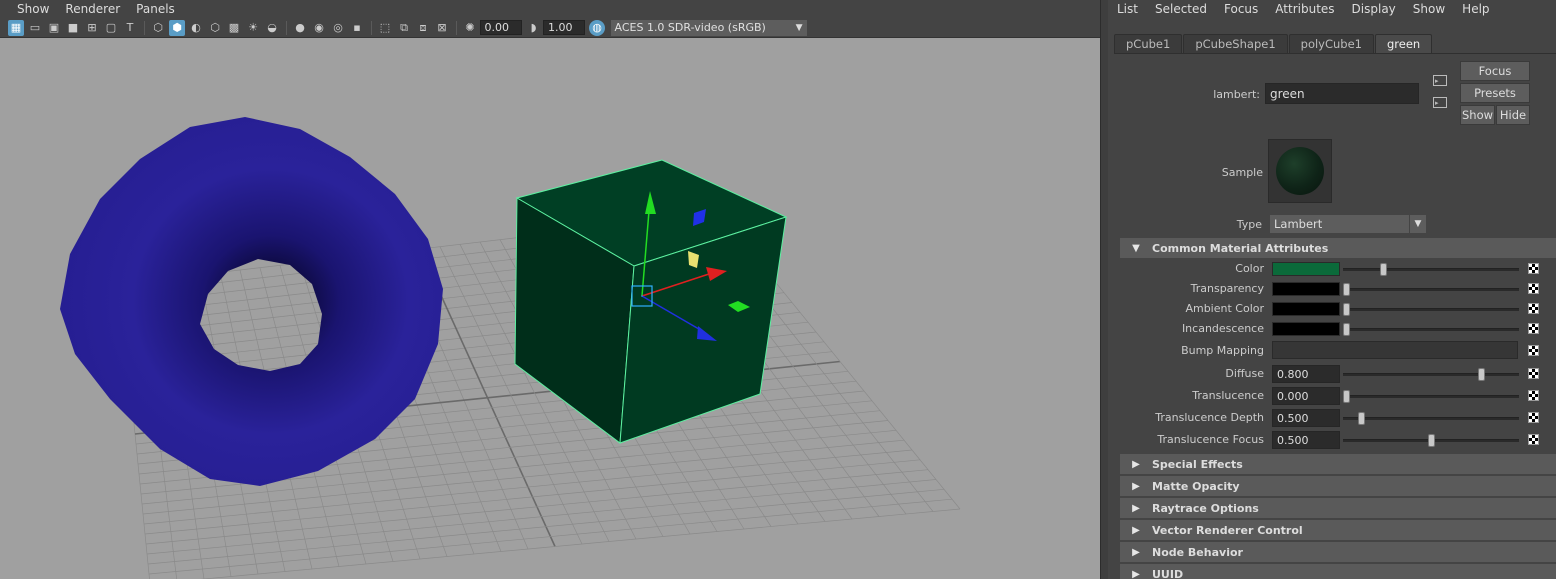  I want to click on motion-blur-icon: ◉, so click(319, 28).